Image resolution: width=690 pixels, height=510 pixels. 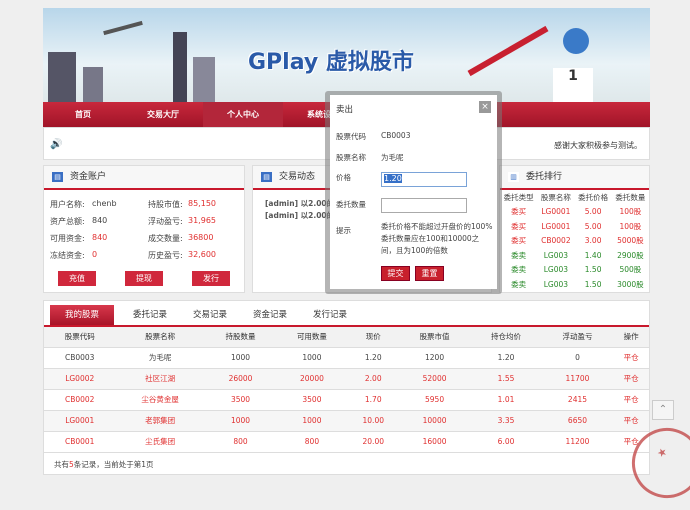 I want to click on col-header: 现价, so click(x=373, y=337).